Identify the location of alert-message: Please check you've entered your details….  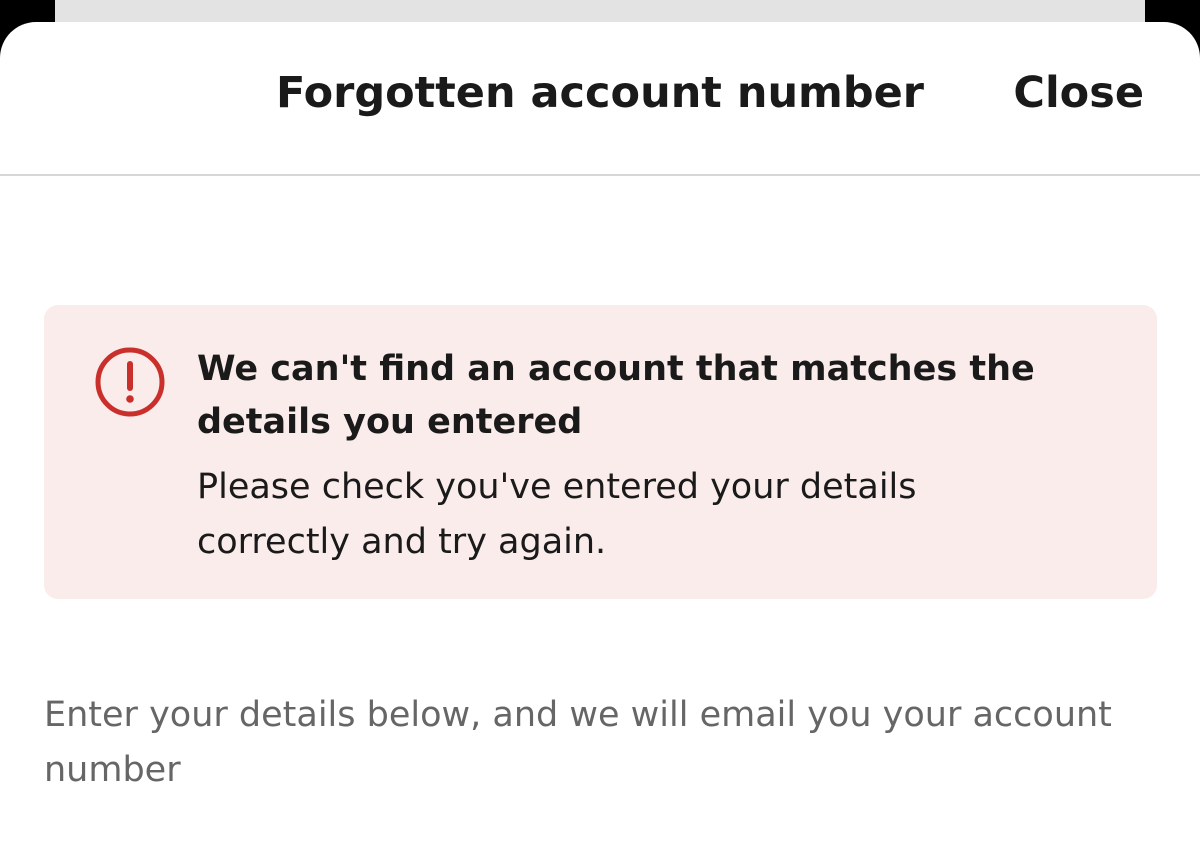
(557, 514).